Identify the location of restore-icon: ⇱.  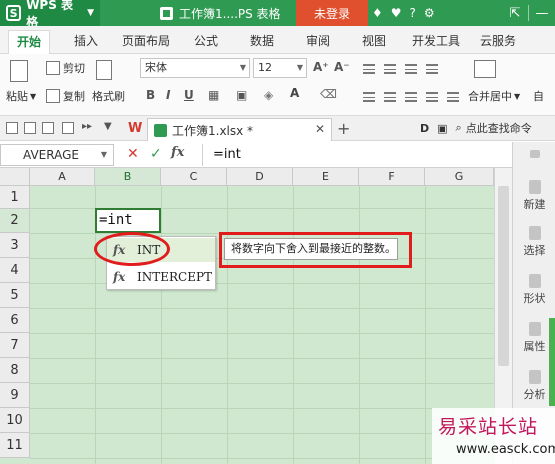
(515, 13).